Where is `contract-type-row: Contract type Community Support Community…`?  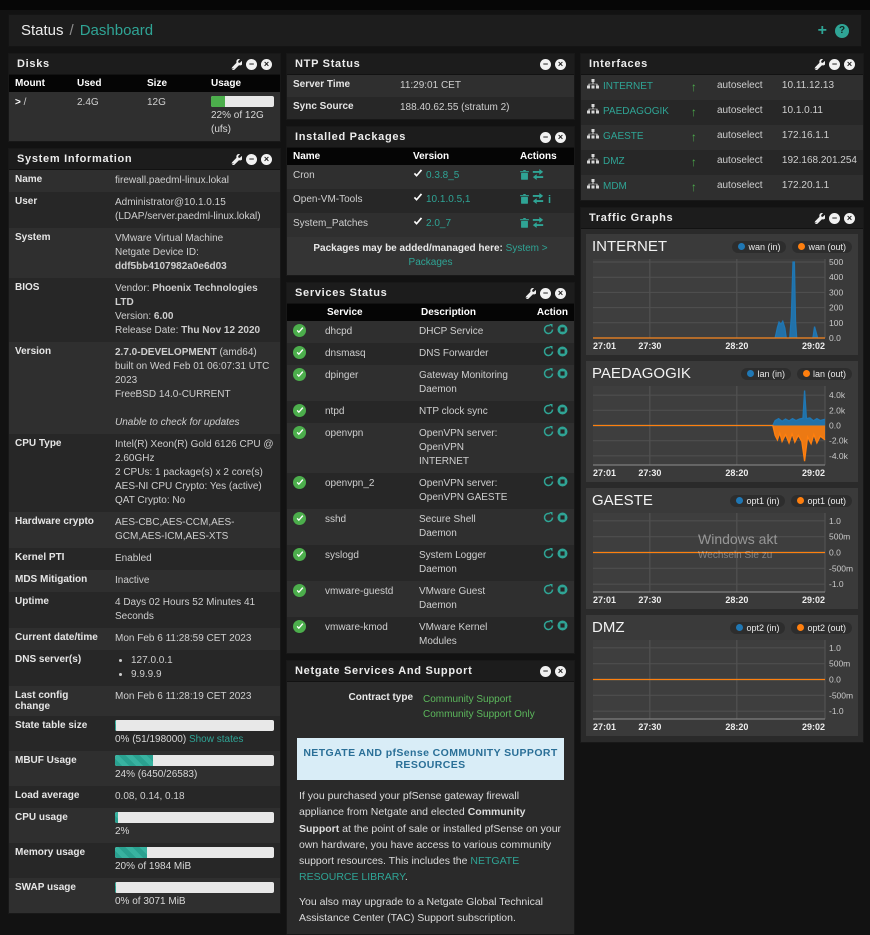 contract-type-row: Contract type Community Support Community… is located at coordinates (430, 706).